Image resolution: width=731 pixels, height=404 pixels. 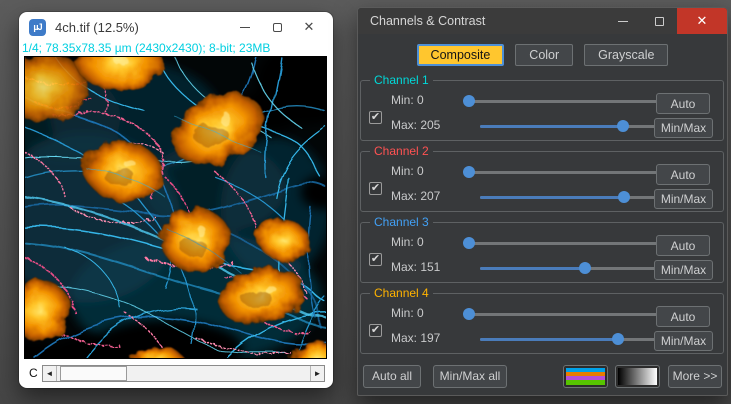 What do you see at coordinates (460, 55) in the screenshot?
I see `mode-button-composite: Composite` at bounding box center [460, 55].